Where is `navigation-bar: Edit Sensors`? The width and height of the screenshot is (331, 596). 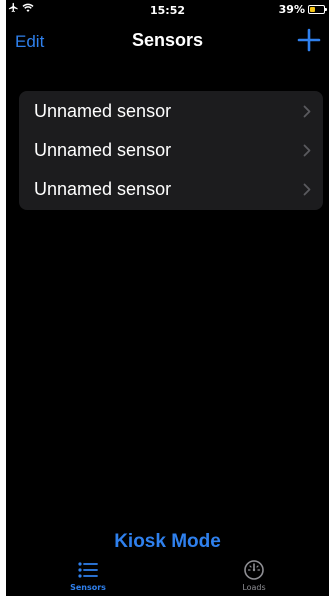 navigation-bar: Edit Sensors is located at coordinates (167, 42).